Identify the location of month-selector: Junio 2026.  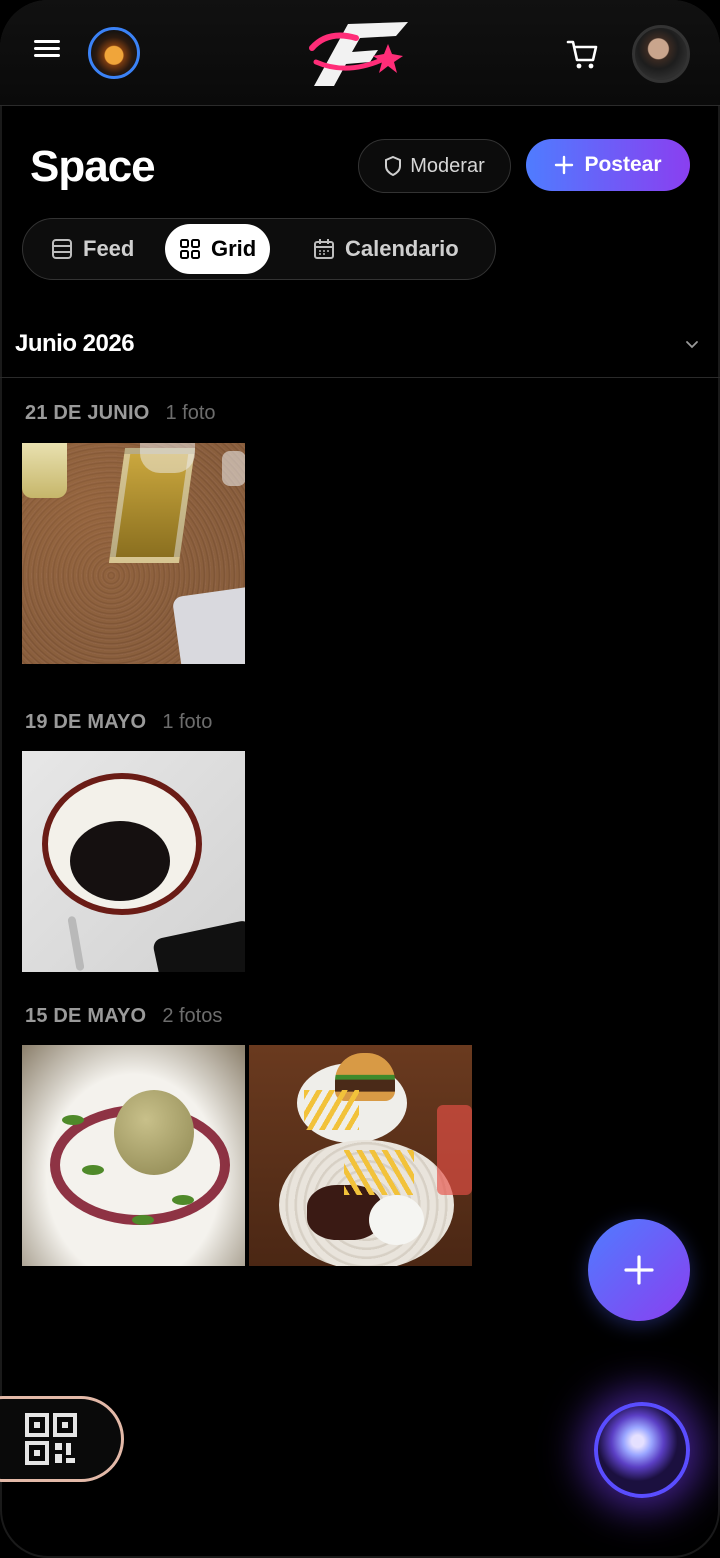
(360, 347).